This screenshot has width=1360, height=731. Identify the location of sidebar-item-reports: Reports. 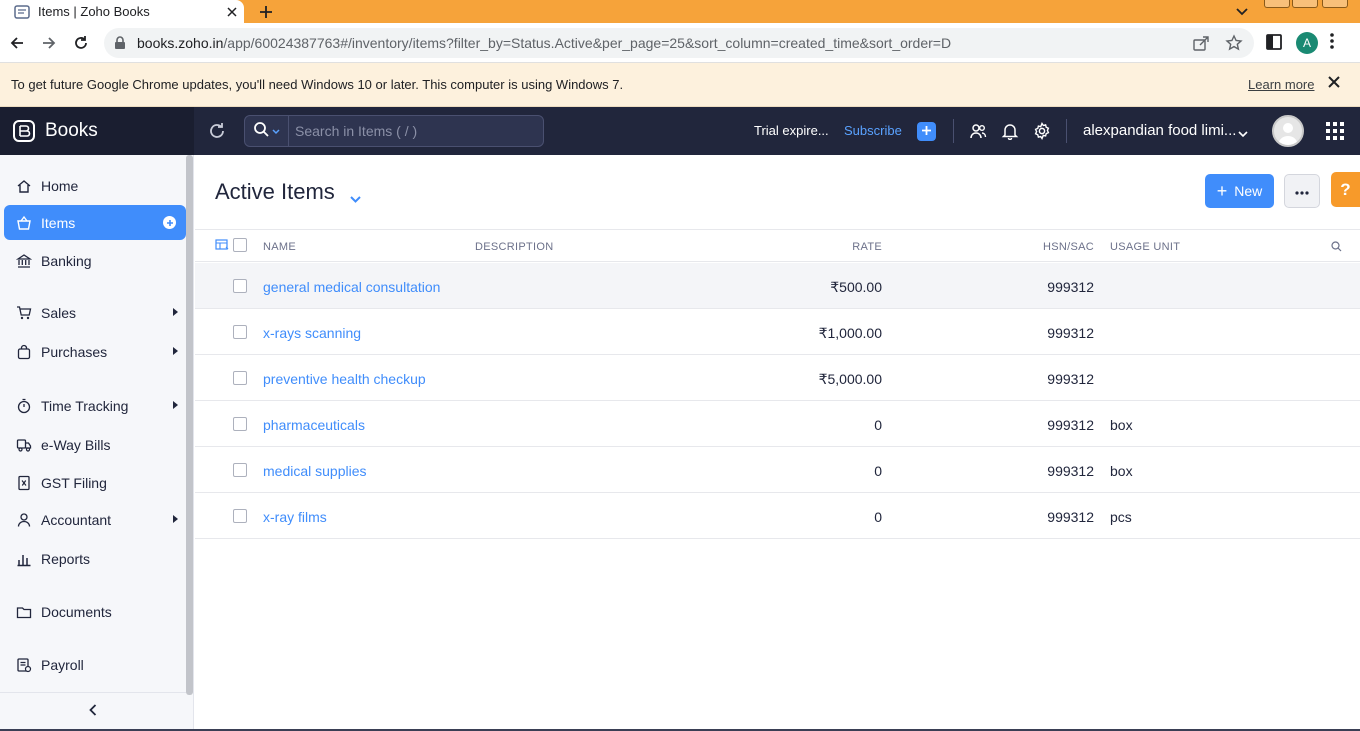
(95, 558).